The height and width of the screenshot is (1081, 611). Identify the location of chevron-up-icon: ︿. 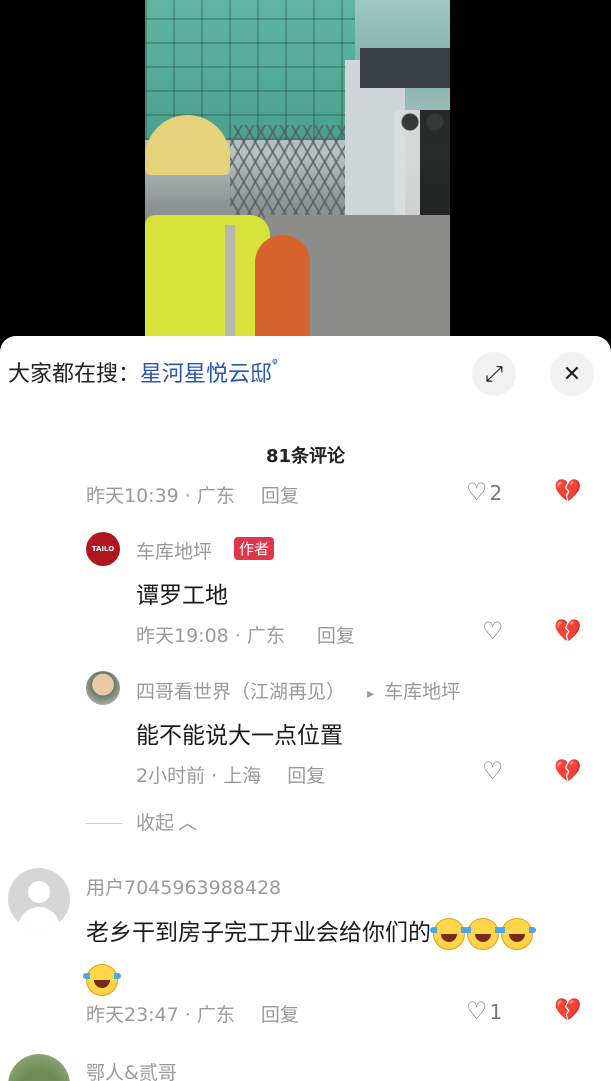
(188, 823).